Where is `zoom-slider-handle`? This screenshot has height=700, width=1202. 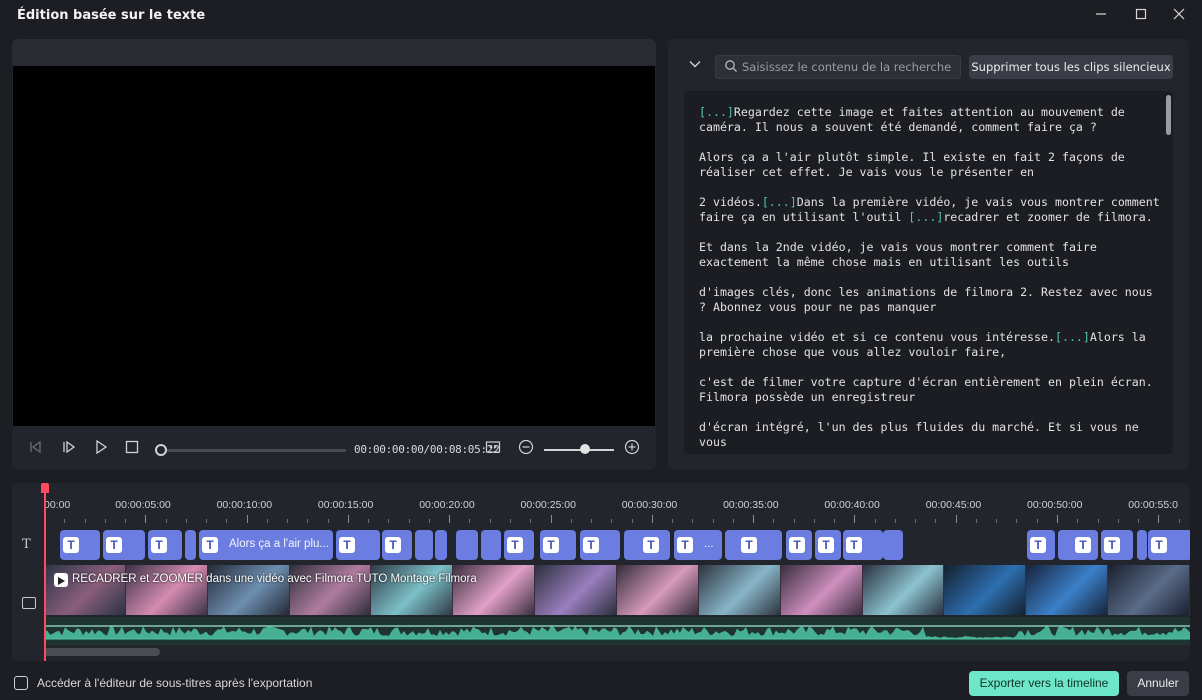
zoom-slider-handle is located at coordinates (585, 449).